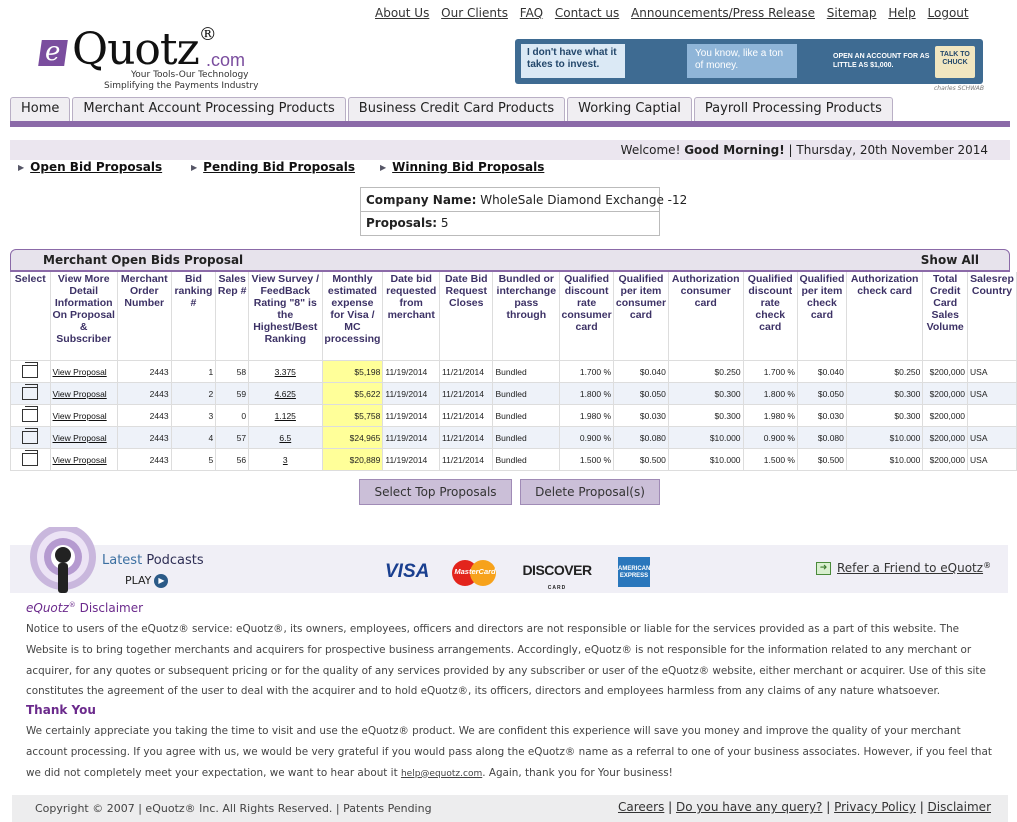  I want to click on refer-arrow-icon: ➜, so click(823, 568).